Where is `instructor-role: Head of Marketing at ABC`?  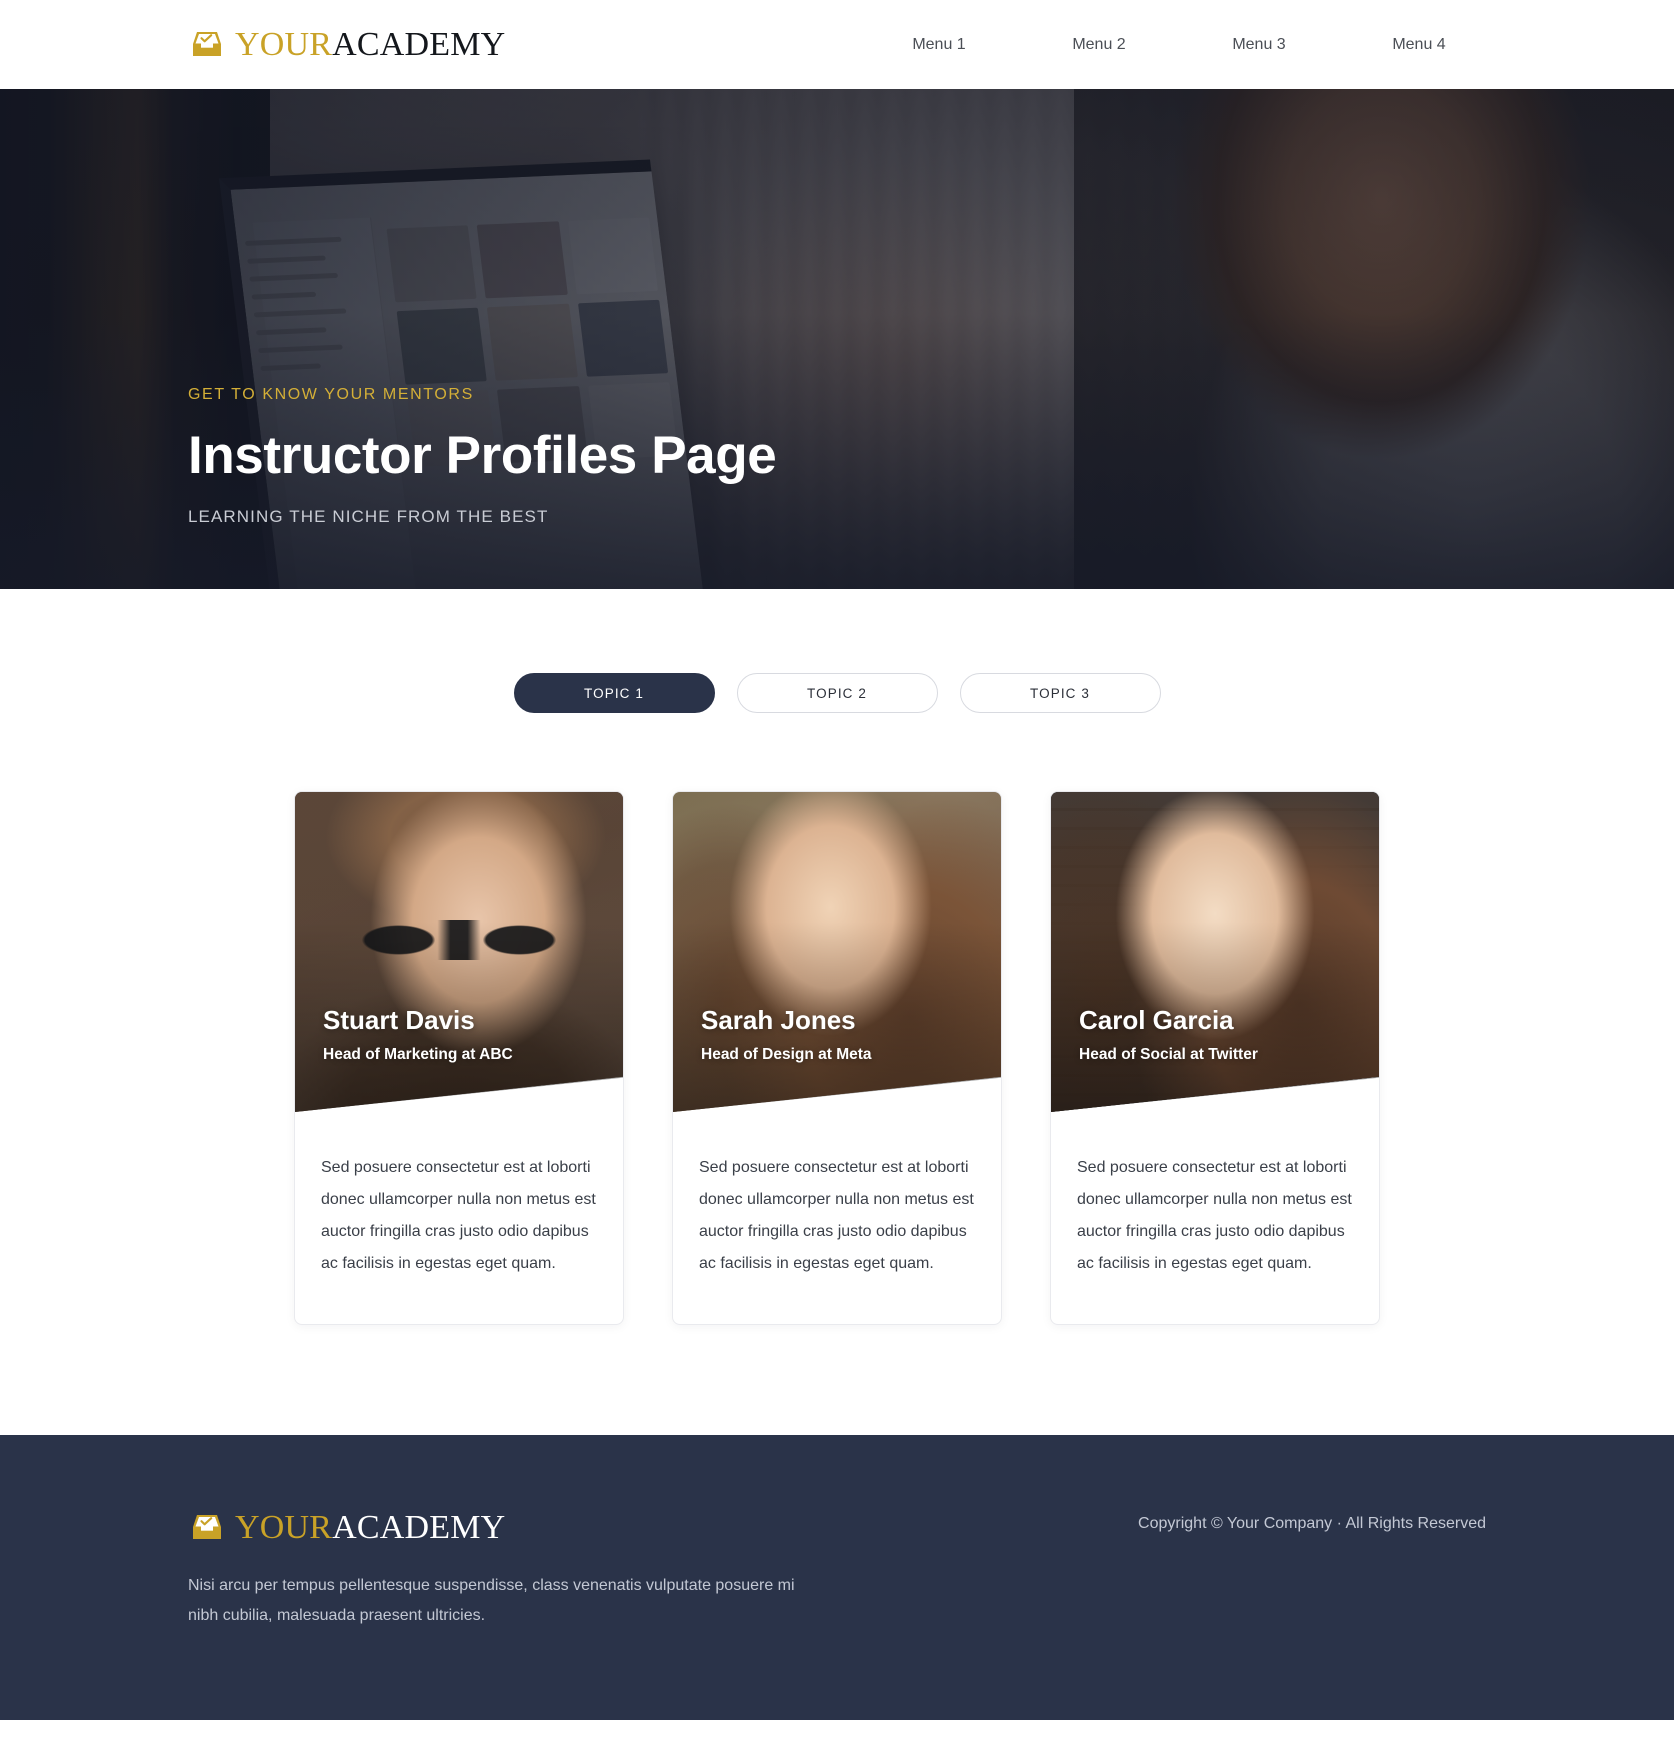 instructor-role: Head of Marketing at ABC is located at coordinates (418, 1054).